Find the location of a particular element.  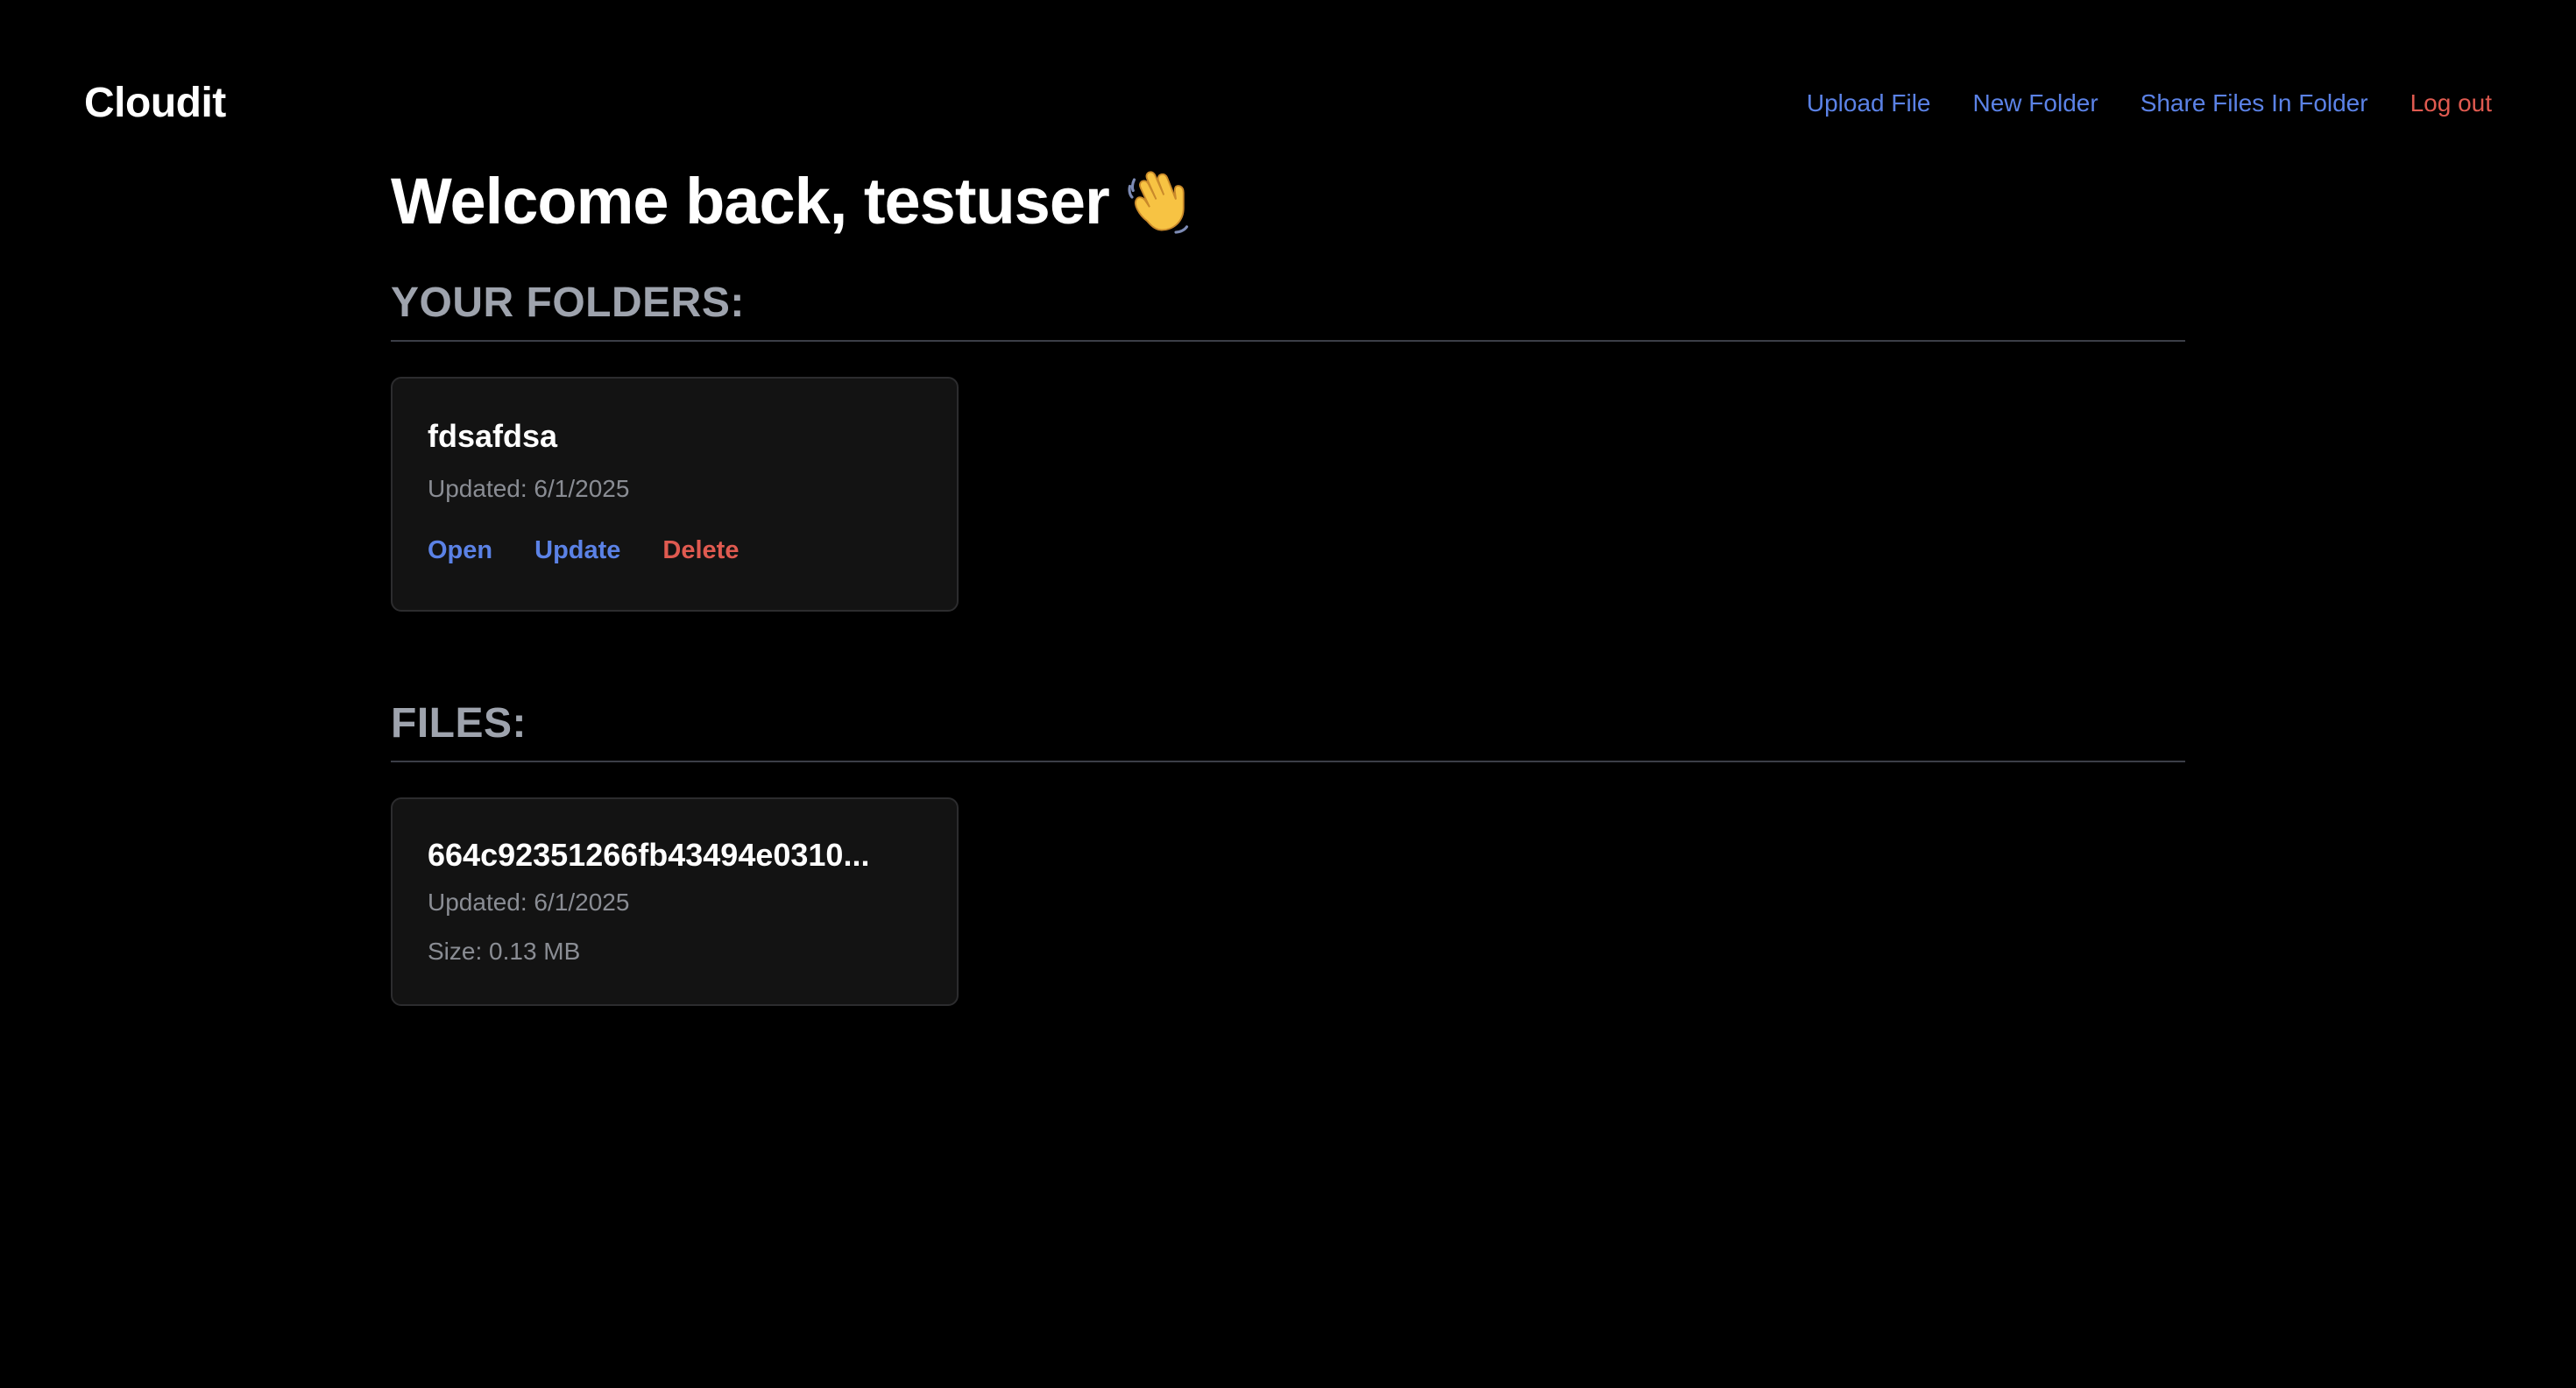

log-out-link: Log out is located at coordinates (2451, 103).